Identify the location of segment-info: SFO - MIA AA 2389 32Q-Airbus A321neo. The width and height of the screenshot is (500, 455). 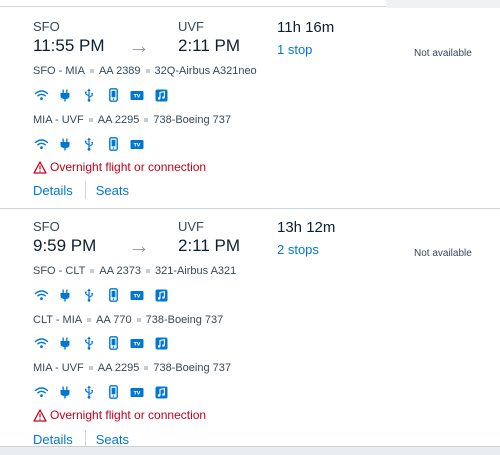
(145, 71).